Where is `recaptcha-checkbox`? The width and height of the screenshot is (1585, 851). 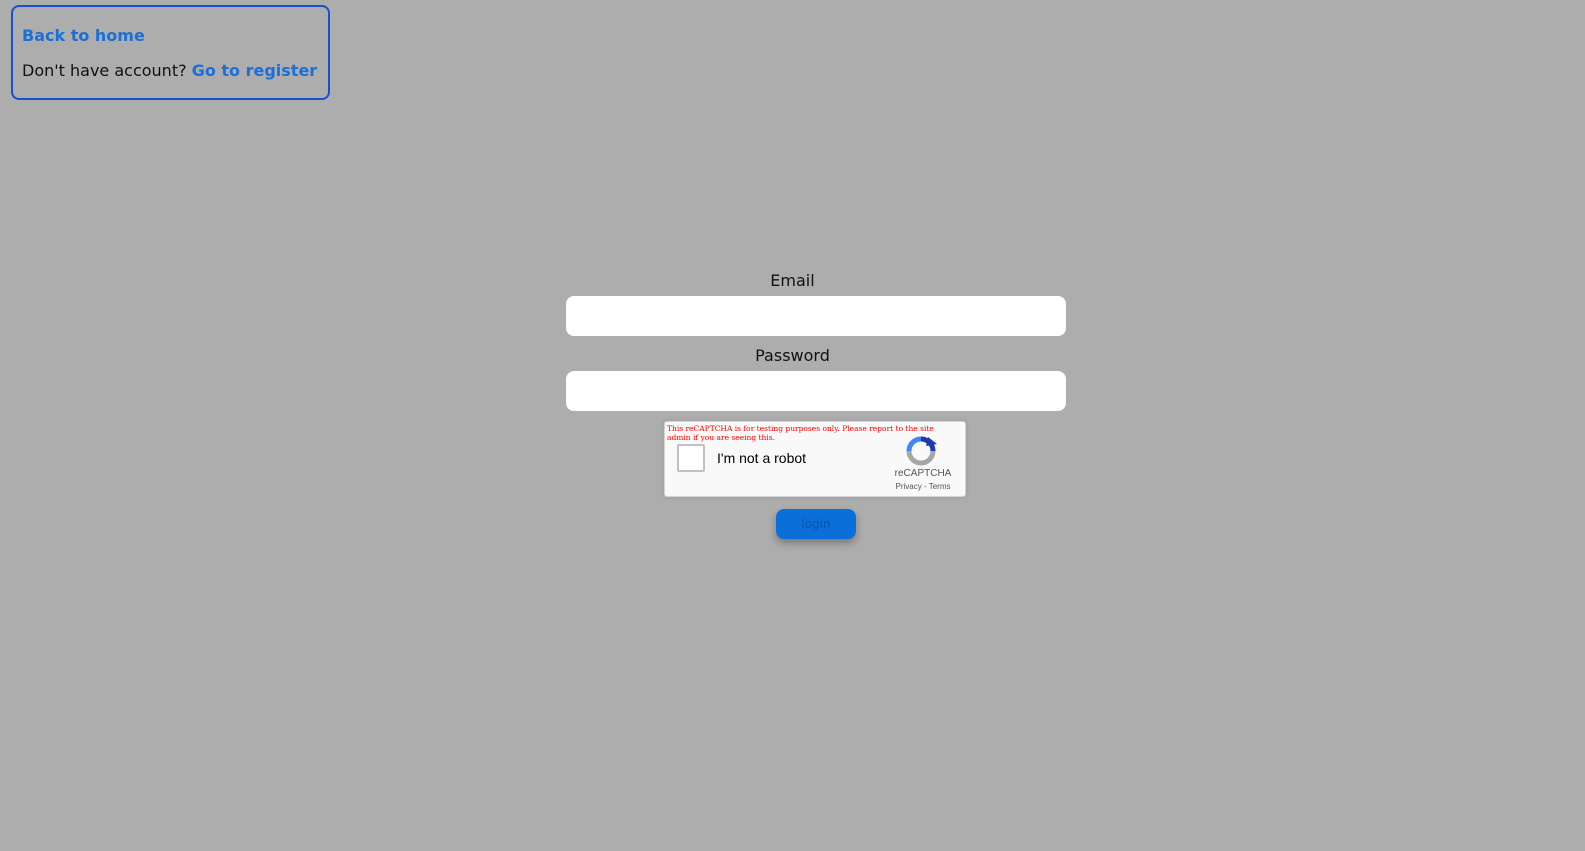 recaptcha-checkbox is located at coordinates (691, 458).